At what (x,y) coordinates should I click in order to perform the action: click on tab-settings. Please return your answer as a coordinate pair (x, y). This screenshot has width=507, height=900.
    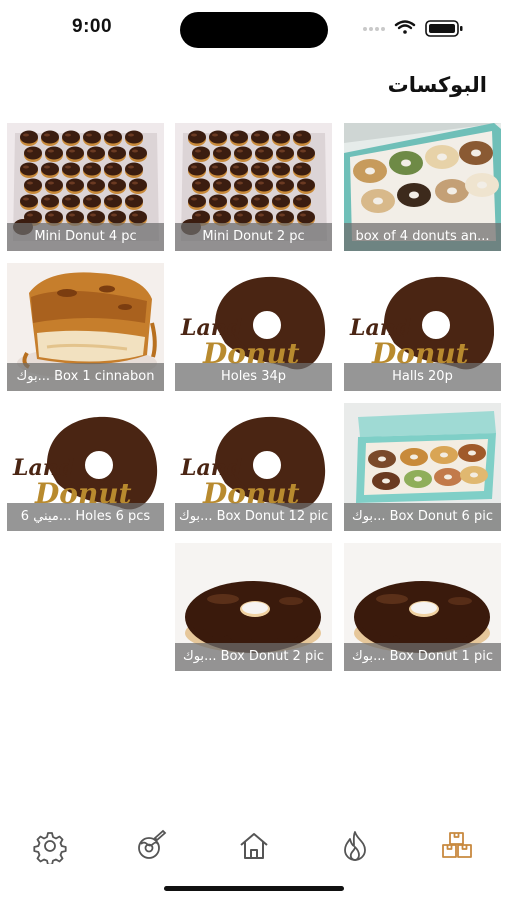
    Looking at the image, I should click on (50, 846).